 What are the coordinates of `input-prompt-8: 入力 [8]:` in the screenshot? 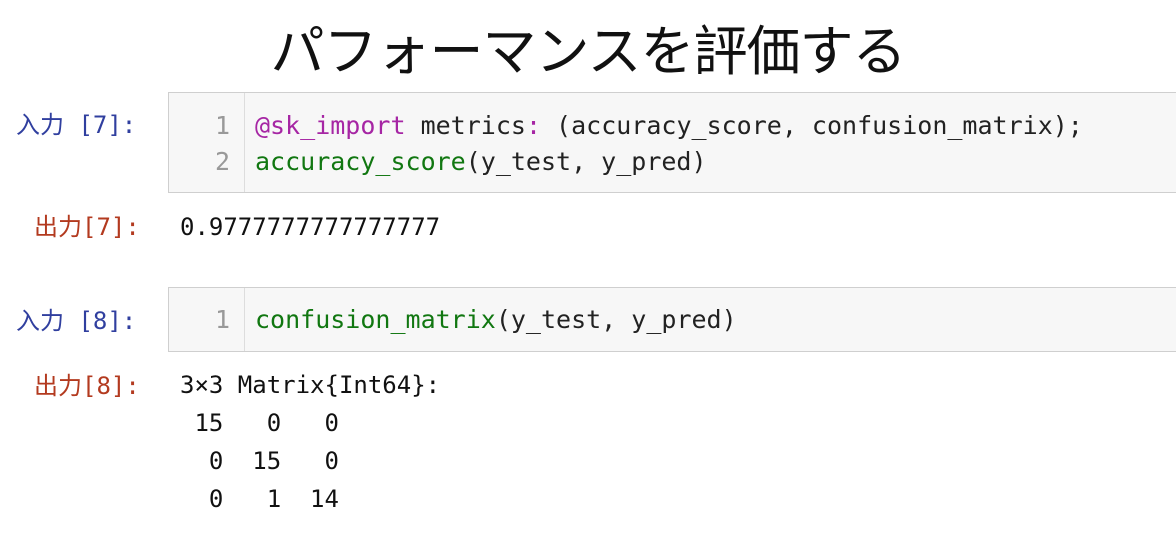 It's located at (76, 321).